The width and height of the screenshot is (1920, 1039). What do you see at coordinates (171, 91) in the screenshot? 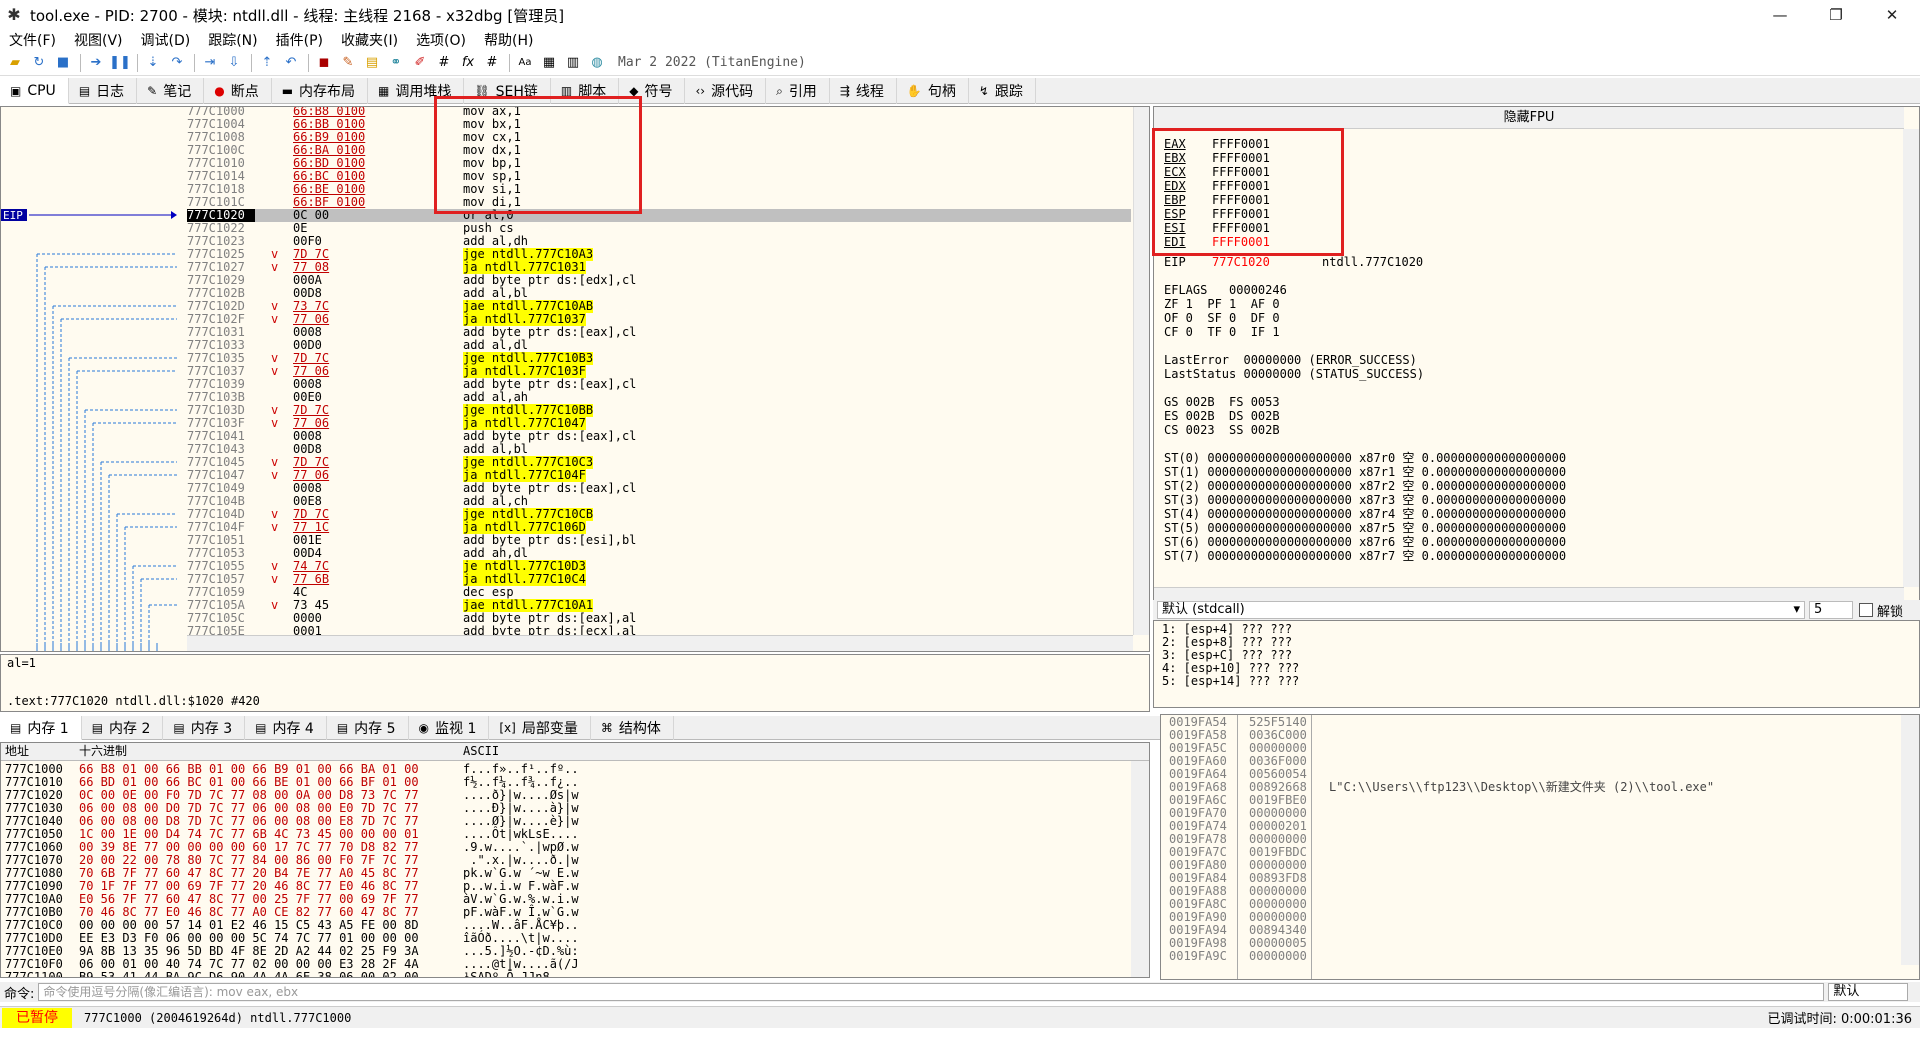
I see `tab-notes: ✎ 笔记` at bounding box center [171, 91].